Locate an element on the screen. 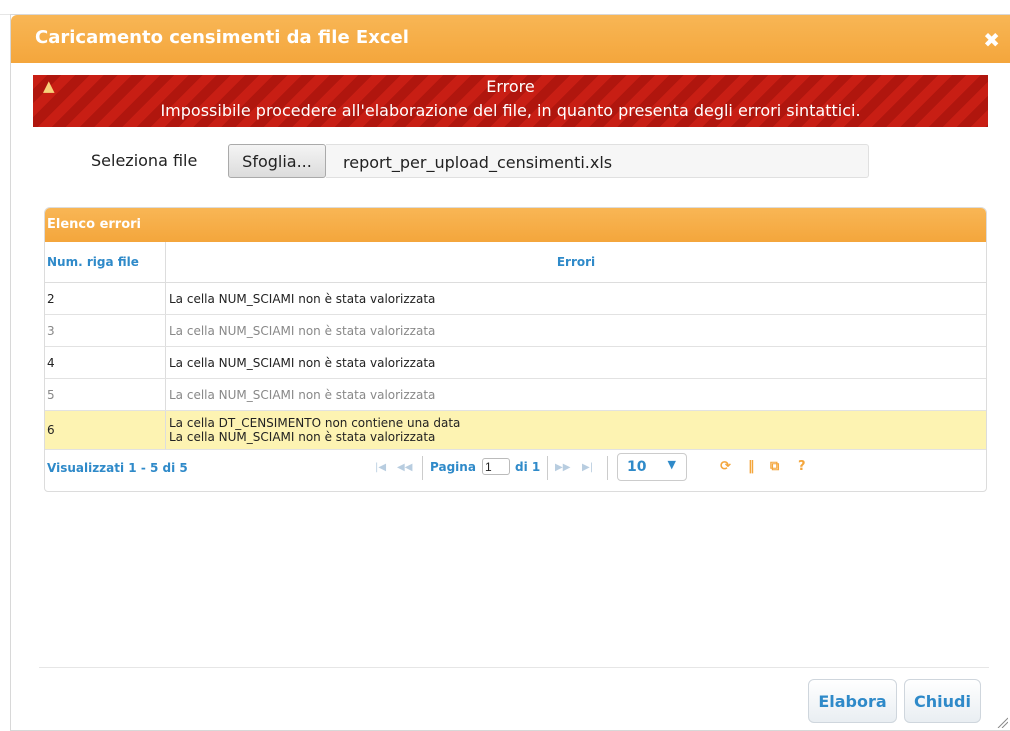  column-header-row-number: Num. riga file is located at coordinates (105, 262).